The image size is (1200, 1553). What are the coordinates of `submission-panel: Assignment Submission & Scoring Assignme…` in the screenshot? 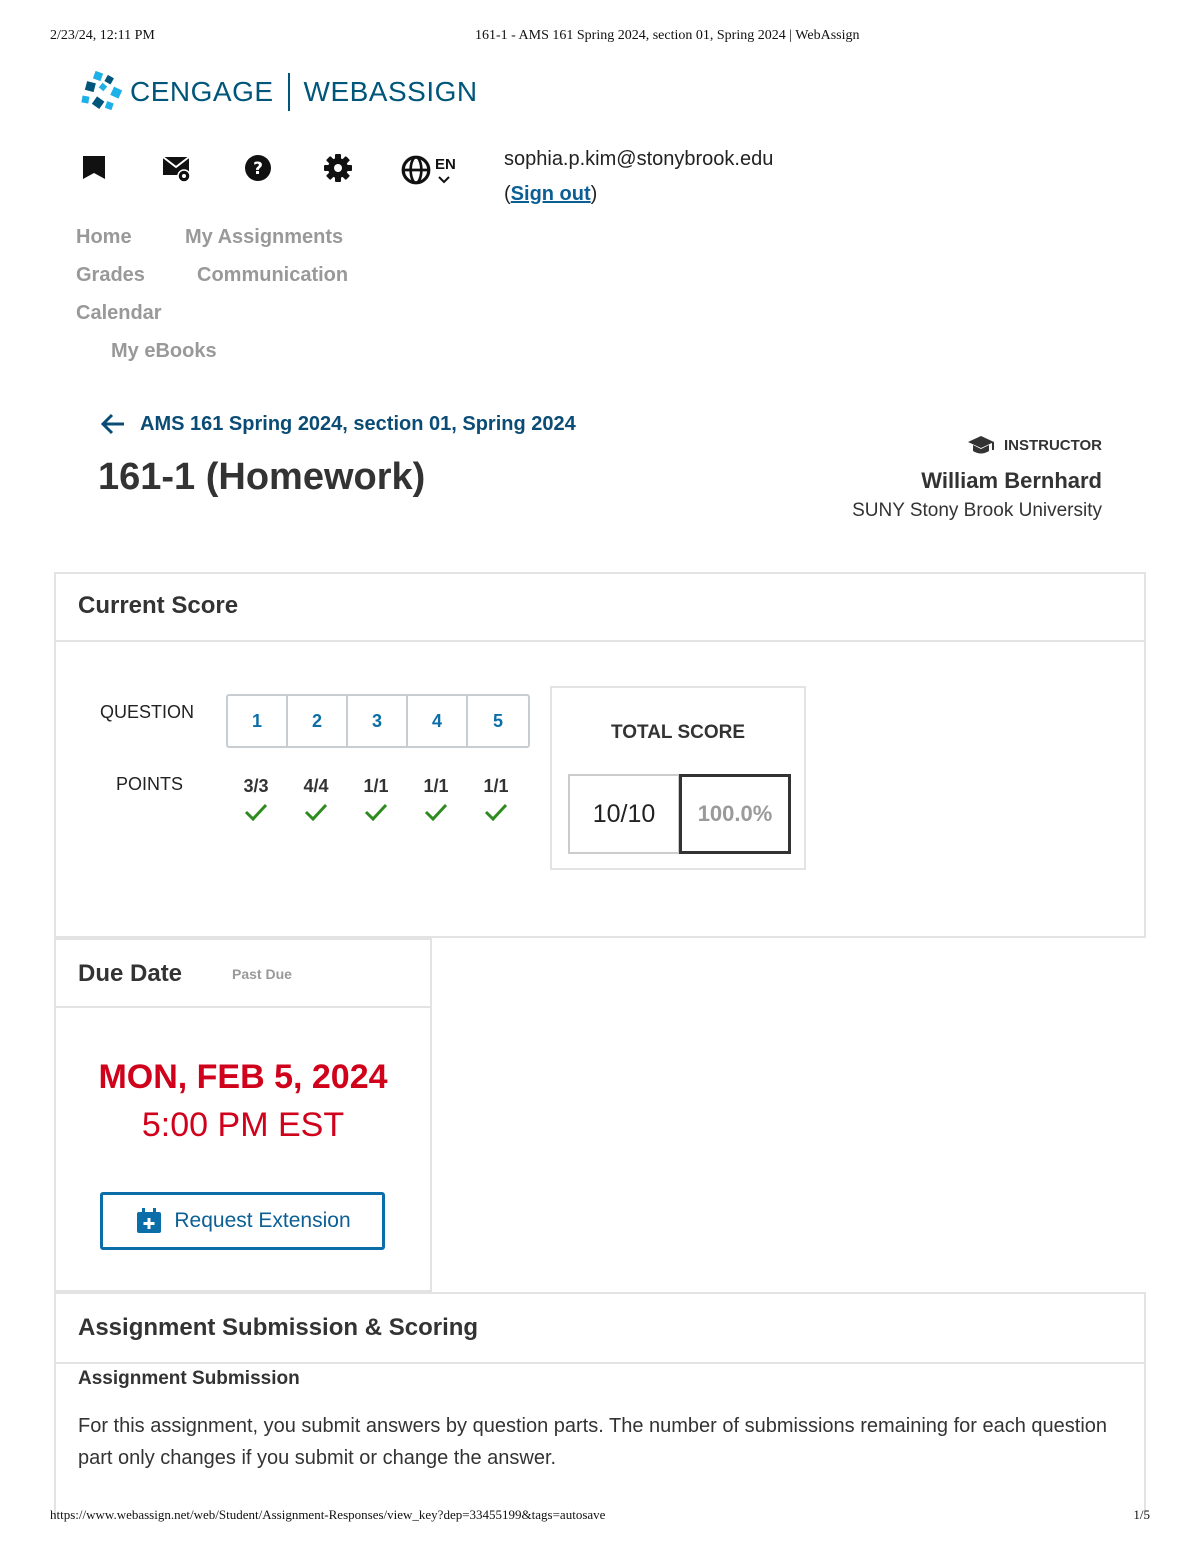 It's located at (600, 1405).